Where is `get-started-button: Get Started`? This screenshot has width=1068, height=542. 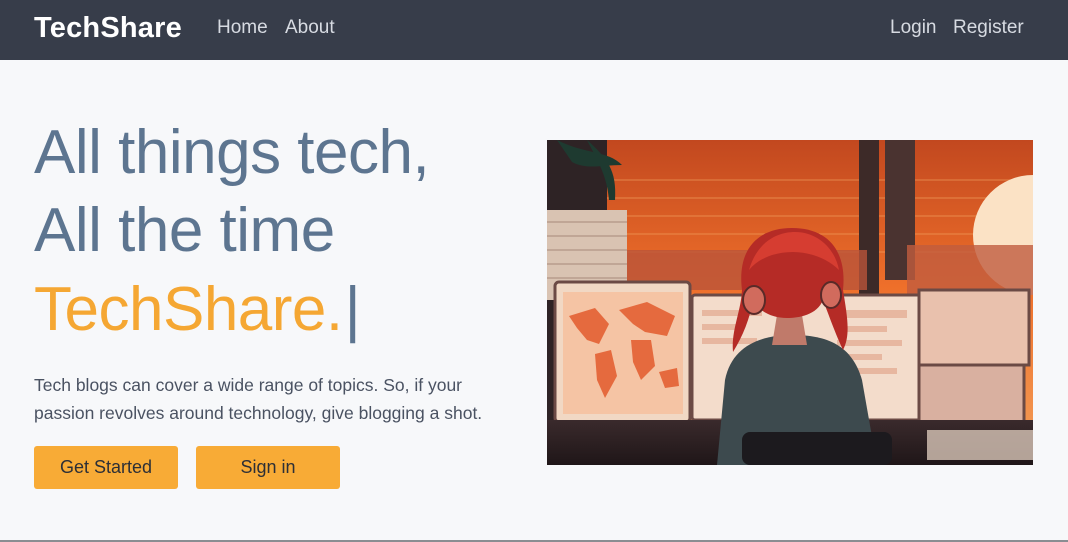 get-started-button: Get Started is located at coordinates (106, 467).